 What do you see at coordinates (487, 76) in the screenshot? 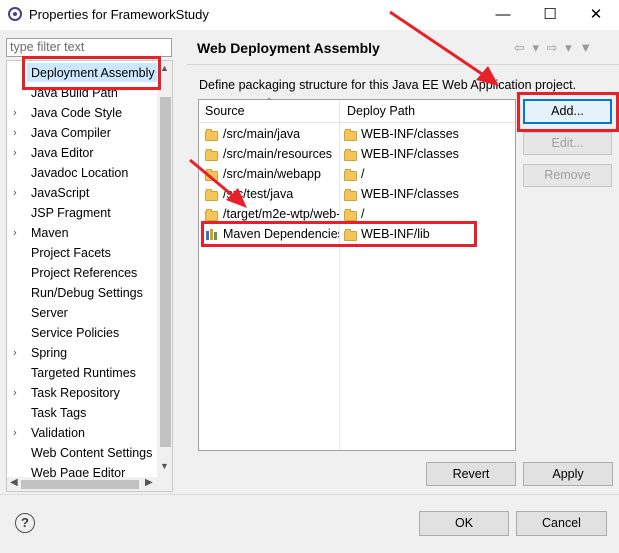
I see `annotation-arrowhead-add` at bounding box center [487, 76].